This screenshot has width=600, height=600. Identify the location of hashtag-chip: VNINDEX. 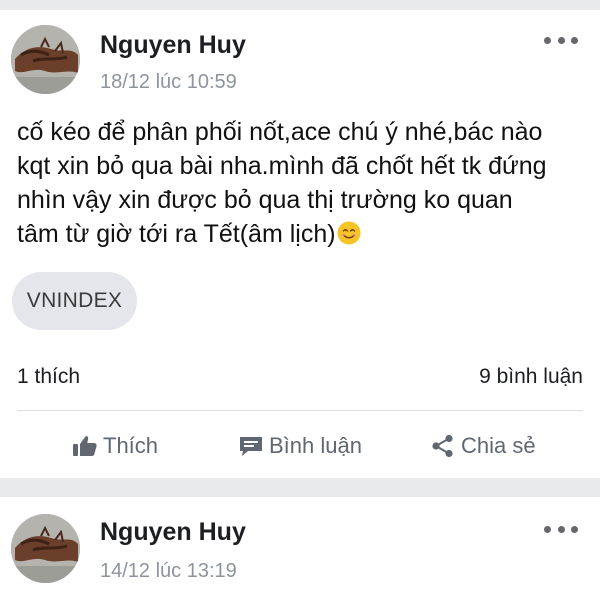
(74, 301).